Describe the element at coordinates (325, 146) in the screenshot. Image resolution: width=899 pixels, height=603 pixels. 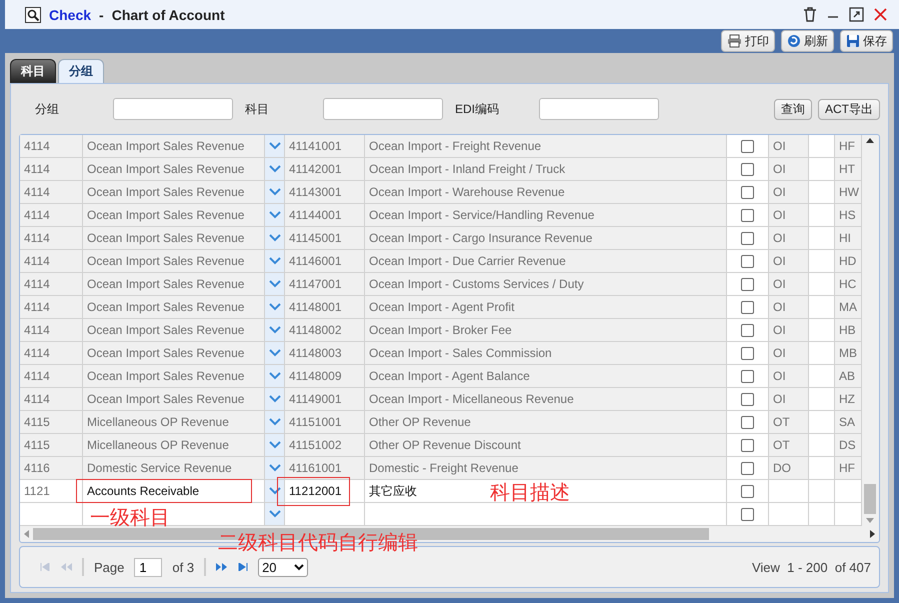
I see `table-cell: 41141001` at that location.